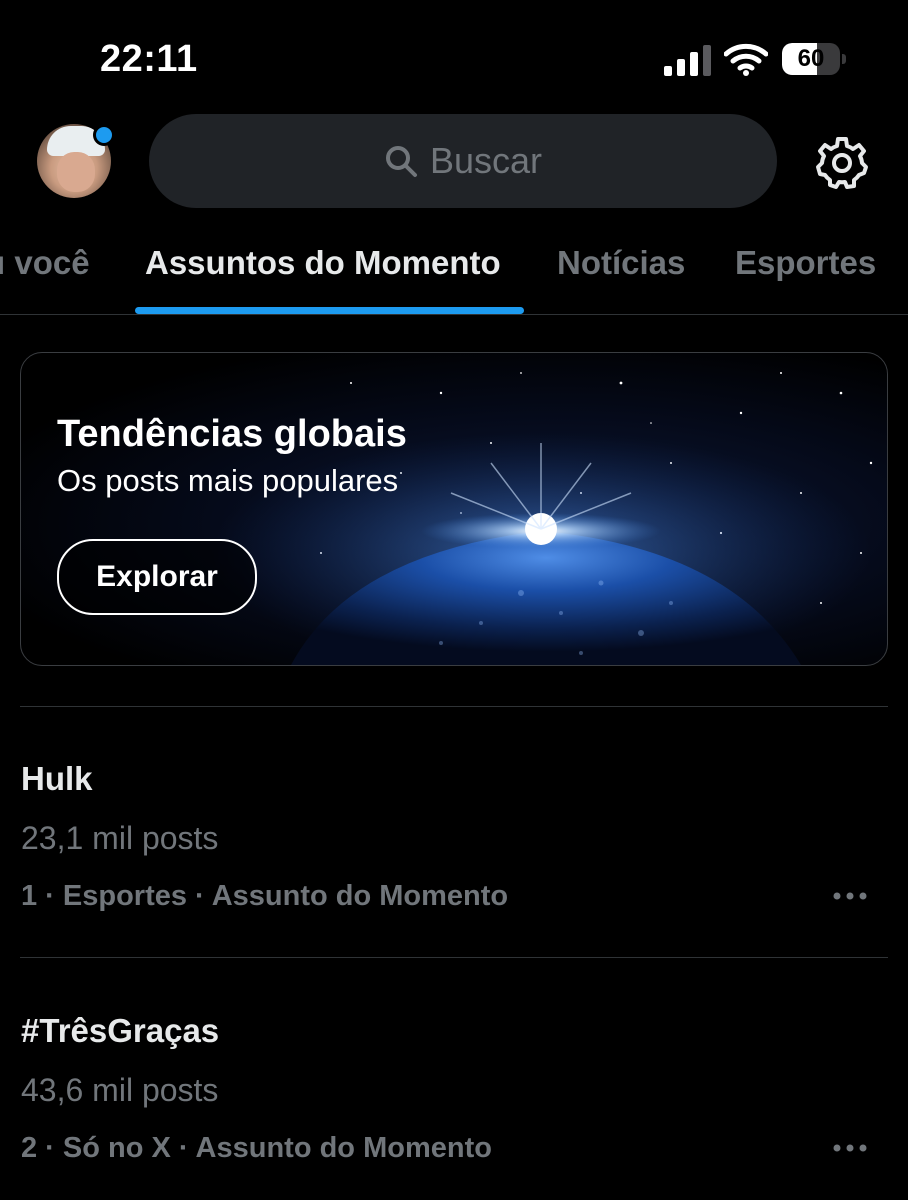 The width and height of the screenshot is (908, 1200). What do you see at coordinates (265, 896) in the screenshot?
I see `trend-context: 1 · Esportes · Assunto do Momento` at bounding box center [265, 896].